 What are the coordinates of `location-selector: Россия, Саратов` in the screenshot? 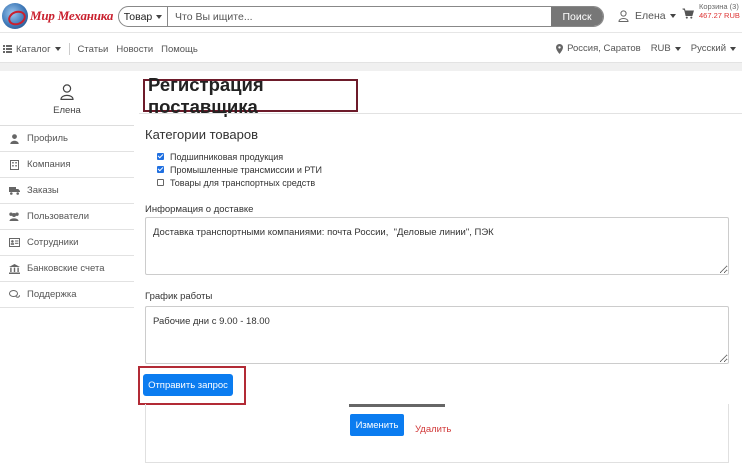 It's located at (598, 48).